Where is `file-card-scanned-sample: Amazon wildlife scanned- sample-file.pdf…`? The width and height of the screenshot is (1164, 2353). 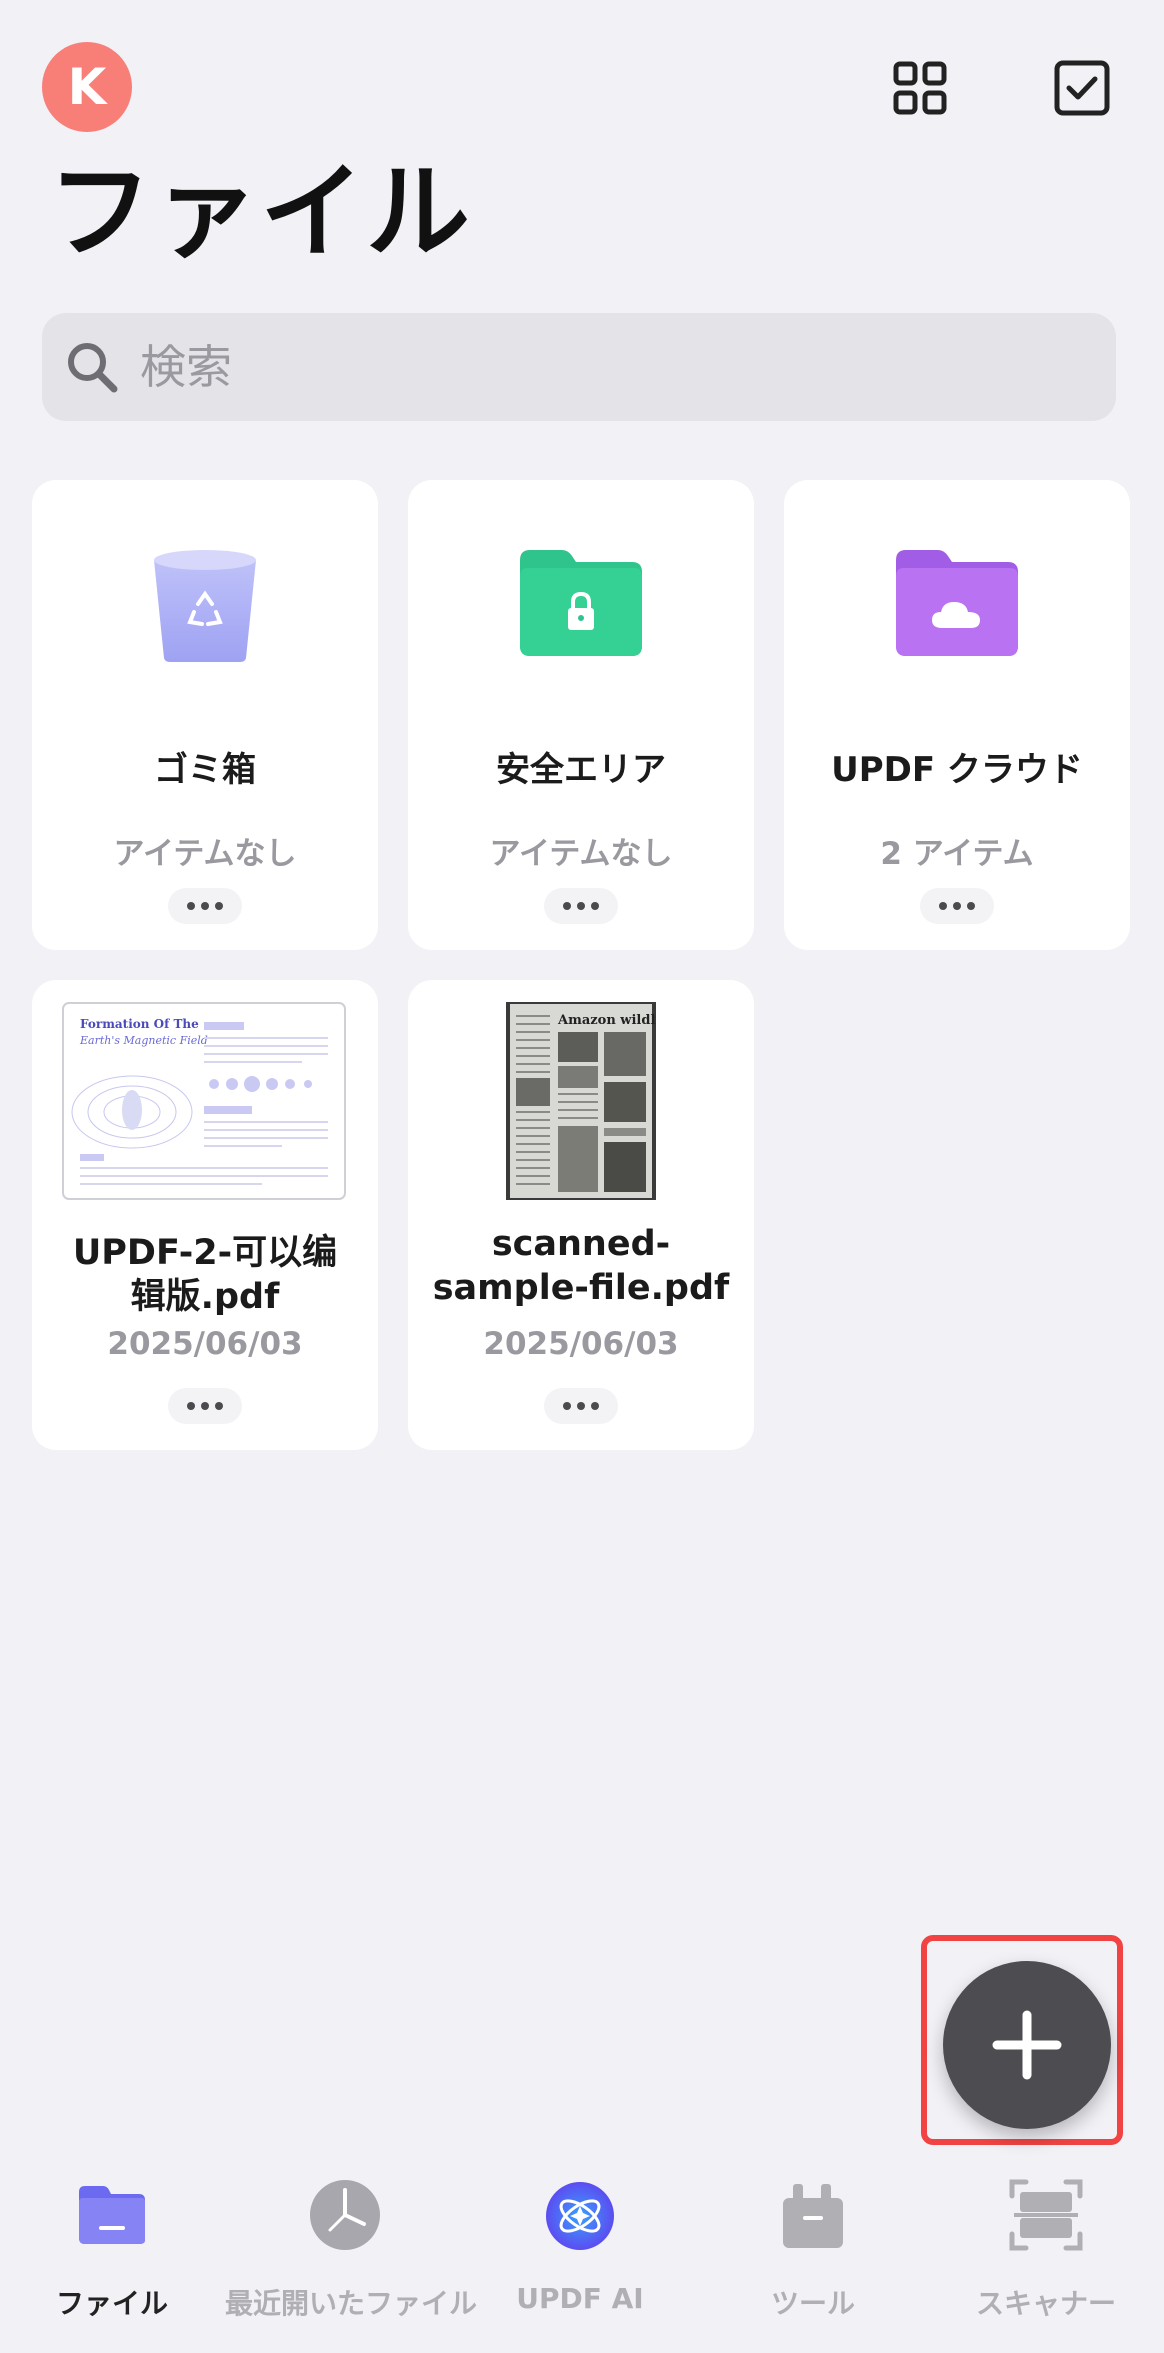
file-card-scanned-sample: Amazon wildlife scanned- sample-file.pdf… is located at coordinates (581, 1215).